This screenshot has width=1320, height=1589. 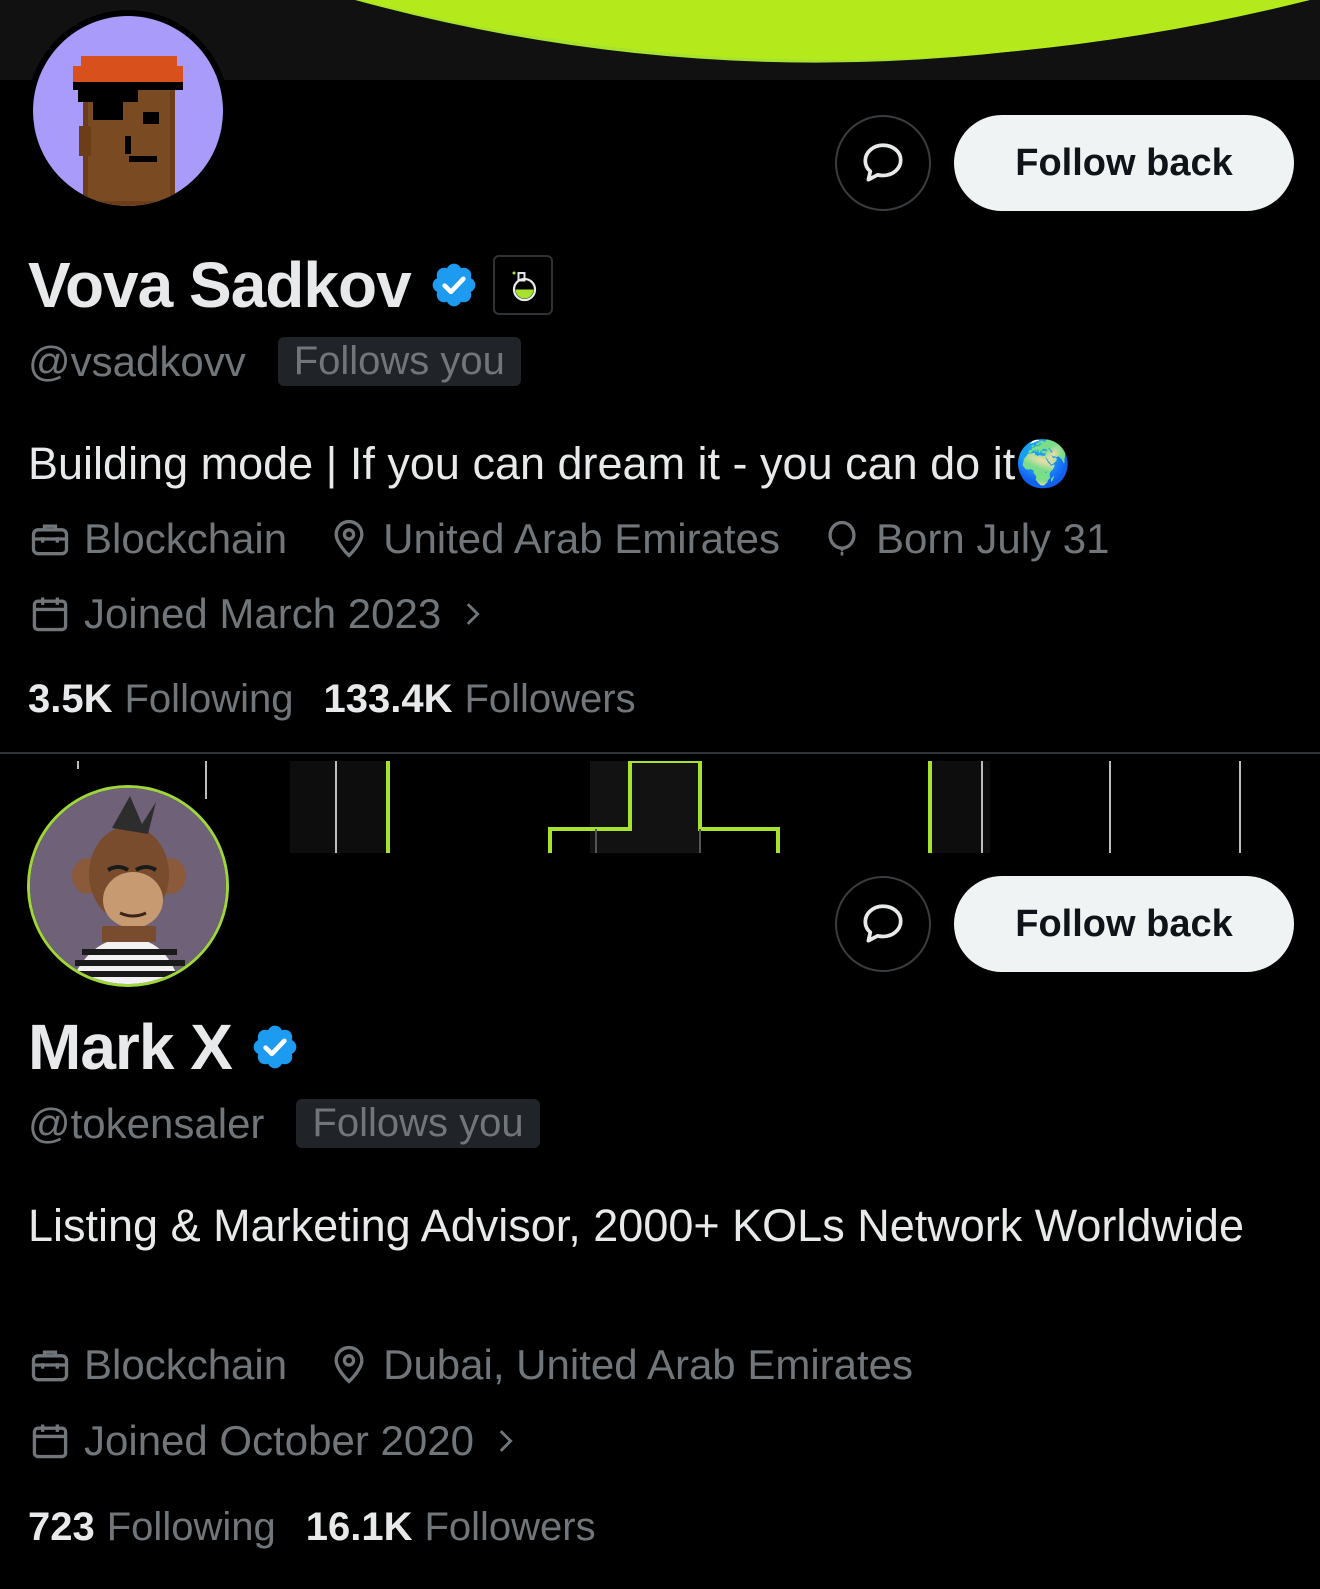 I want to click on location-item: United Arab Emirates, so click(x=553, y=539).